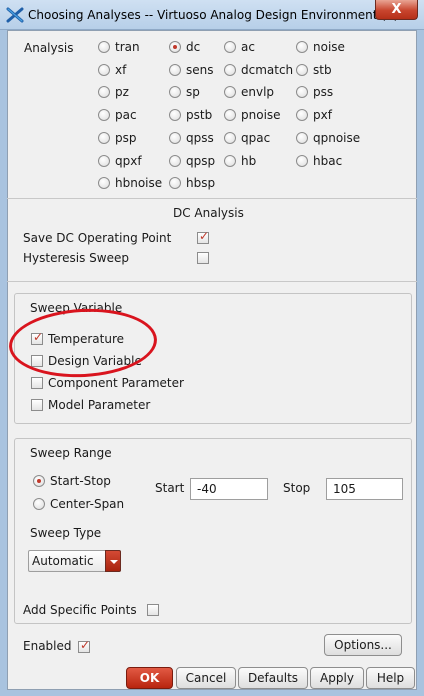 Image resolution: width=424 pixels, height=696 pixels. Describe the element at coordinates (273, 678) in the screenshot. I see `defaults-button: Defaults` at that location.